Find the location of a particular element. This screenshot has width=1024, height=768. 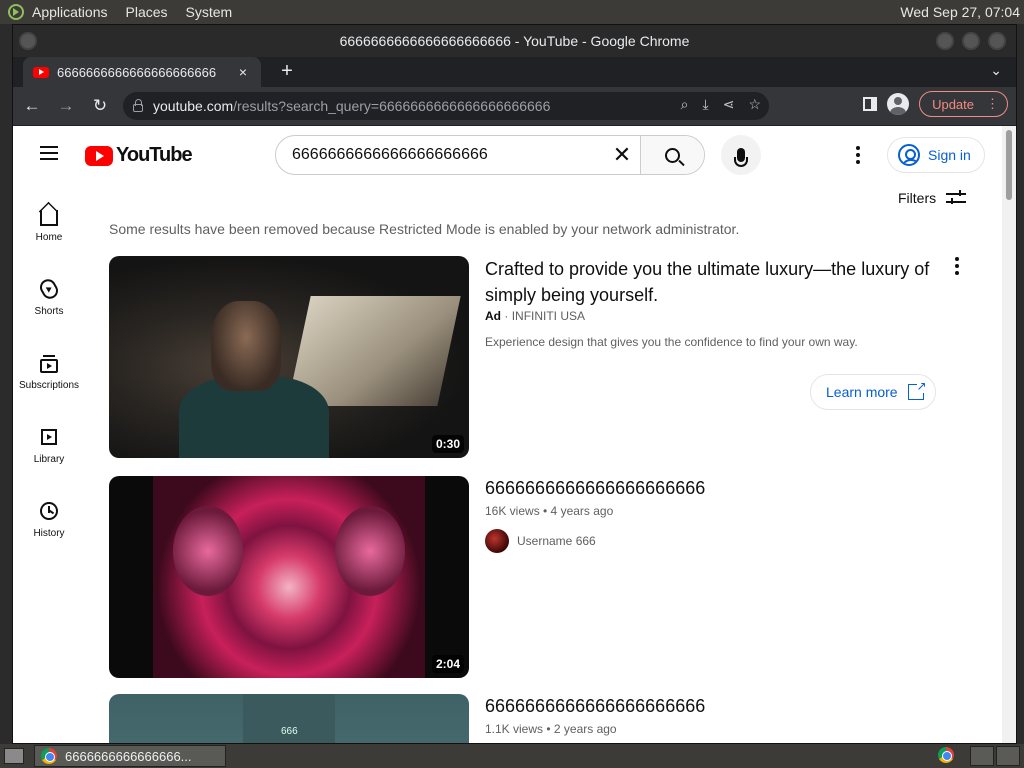

panel-clock: Wed Sep 27, 07:04 is located at coordinates (960, 12).